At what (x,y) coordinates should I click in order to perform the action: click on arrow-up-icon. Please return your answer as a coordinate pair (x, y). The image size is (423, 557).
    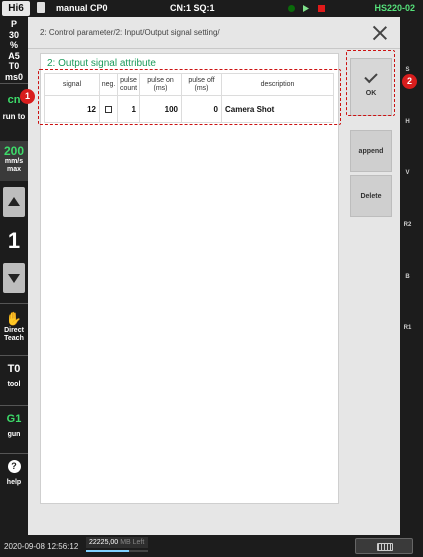
    Looking at the image, I should click on (14, 201).